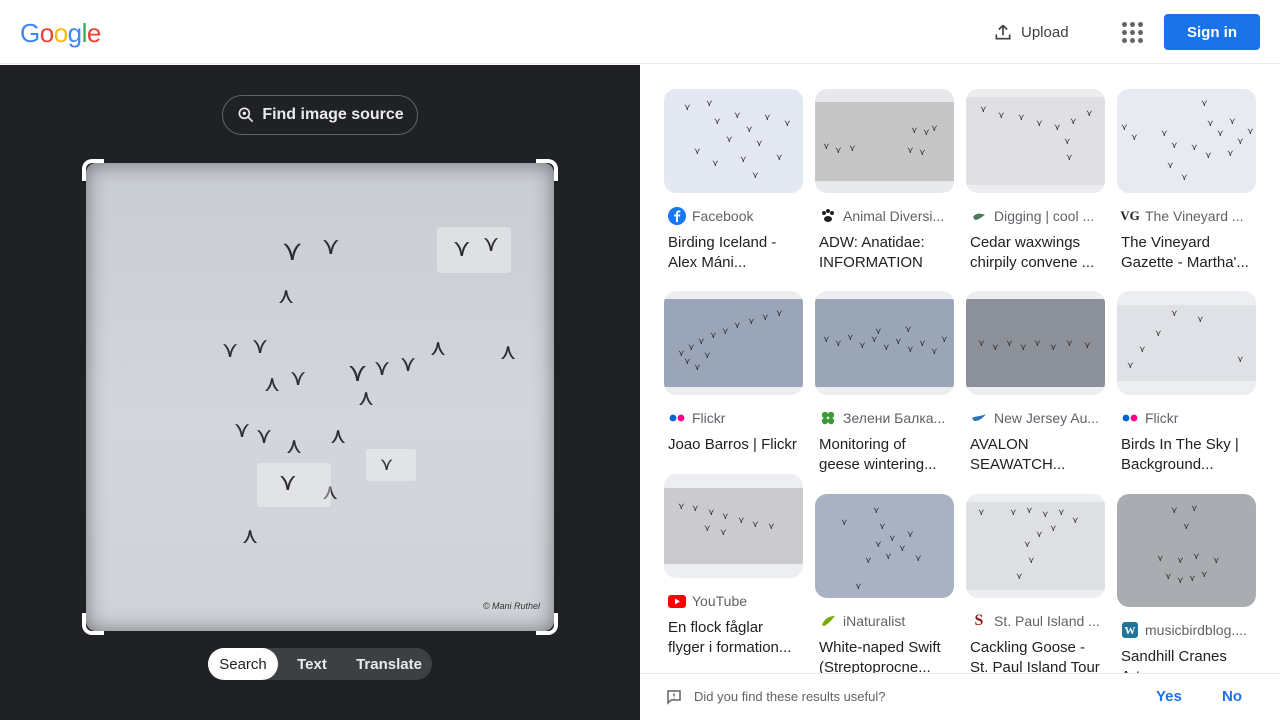  I want to click on result-thumbnail: ⋎ ⋎ ⋎ ⋎ ⋎ ⋎, so click(1186, 343).